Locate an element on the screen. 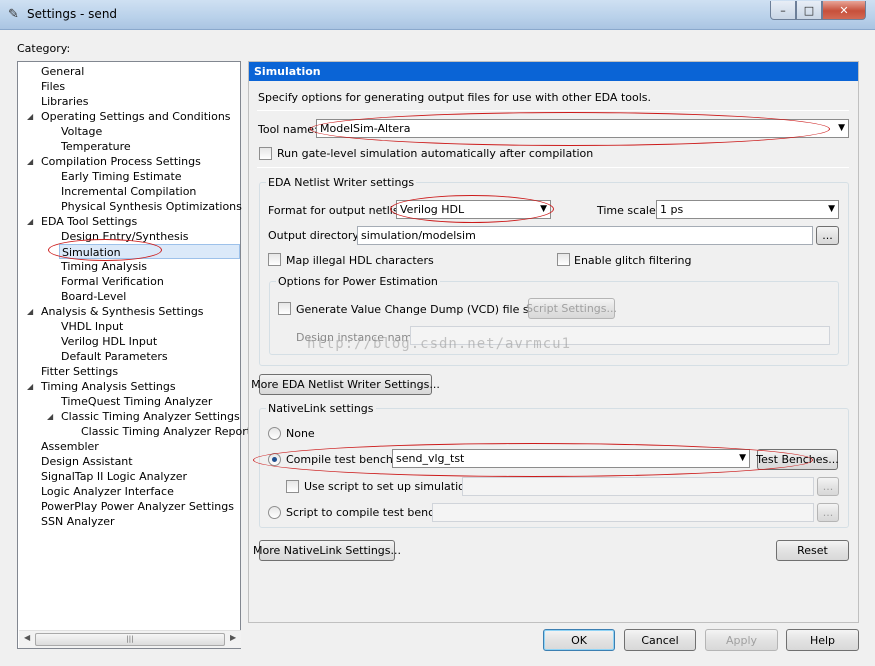 The width and height of the screenshot is (875, 666). tree-item: Timing Analysis is located at coordinates (103, 266).